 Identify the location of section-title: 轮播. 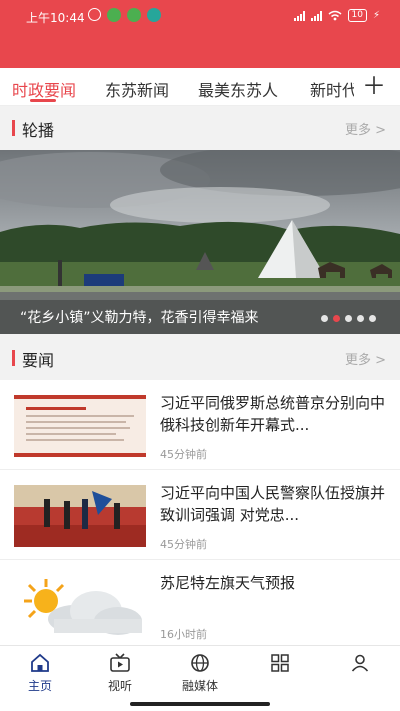
(38, 130).